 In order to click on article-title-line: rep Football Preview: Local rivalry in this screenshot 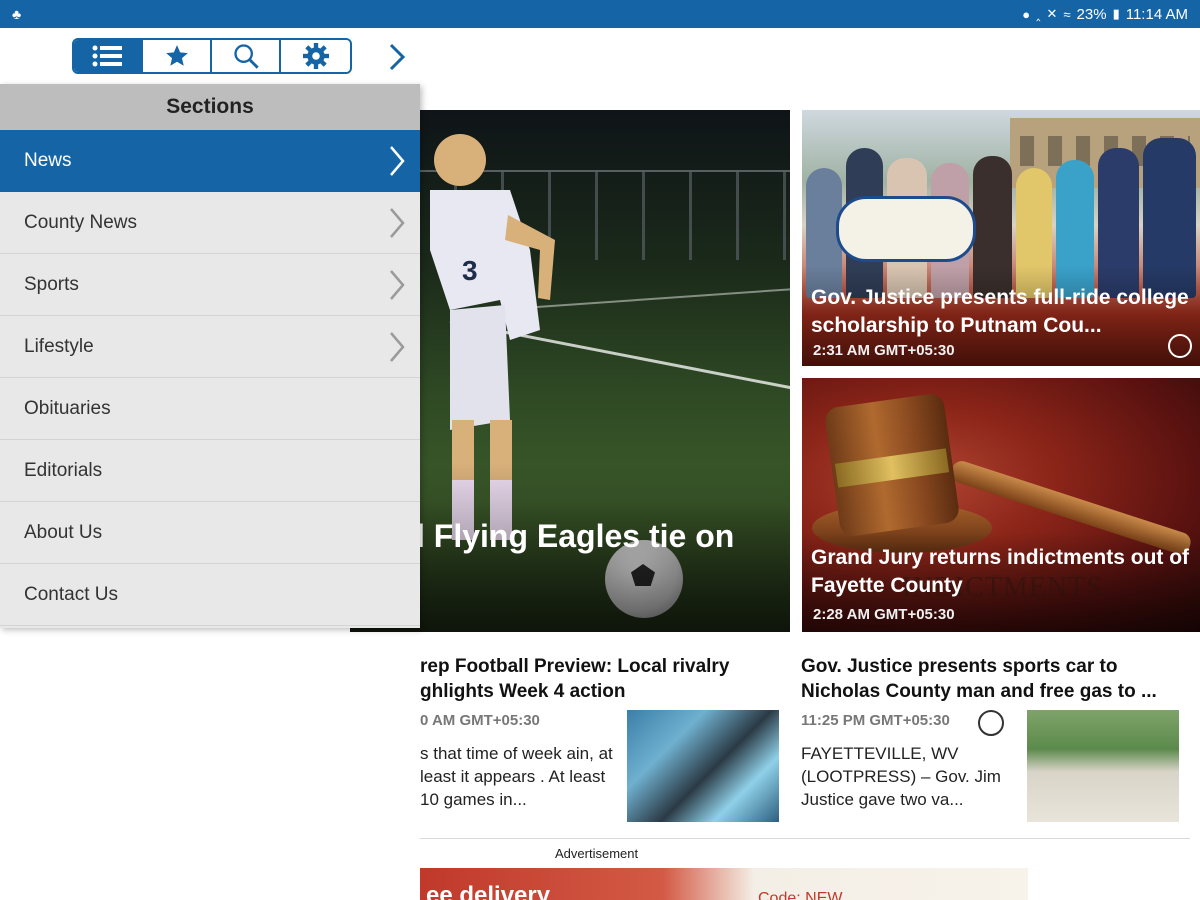, I will do `click(575, 666)`.